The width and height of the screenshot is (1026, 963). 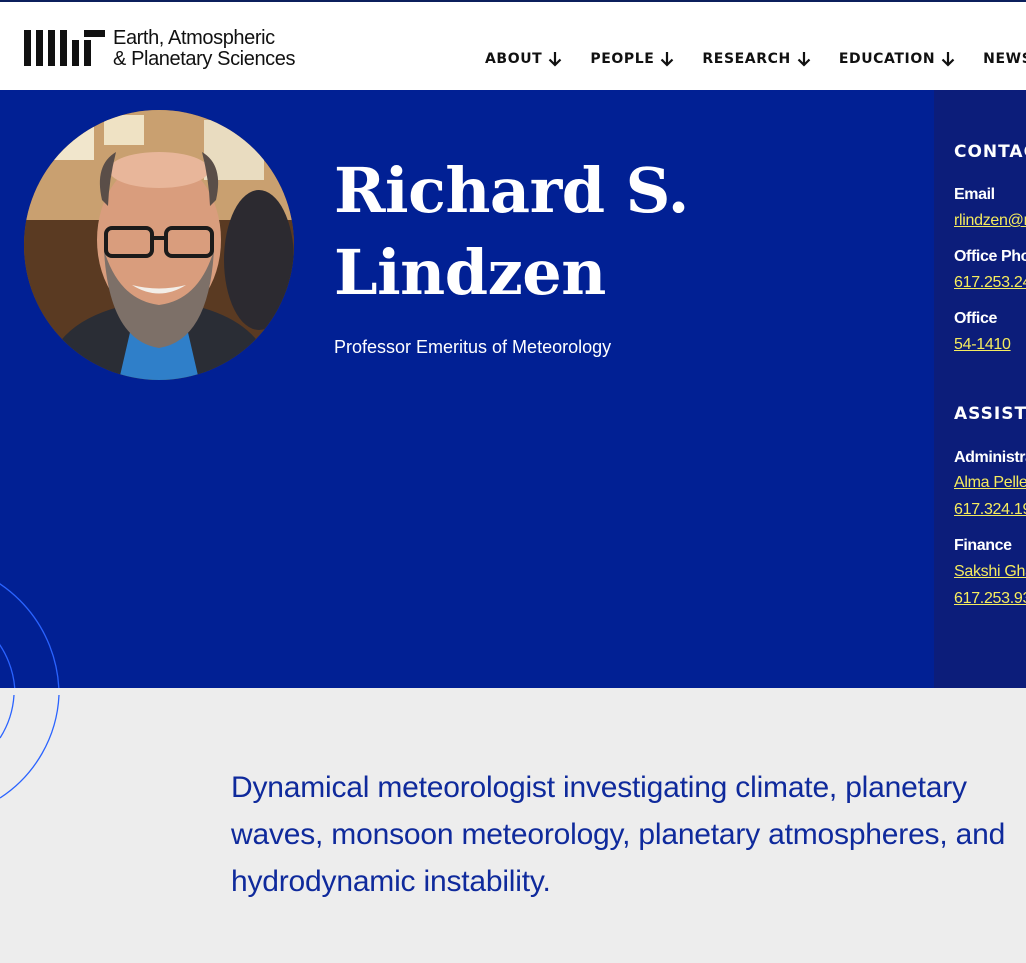 What do you see at coordinates (194, 38) in the screenshot?
I see `logo-line-1: Earth, Atmospheric` at bounding box center [194, 38].